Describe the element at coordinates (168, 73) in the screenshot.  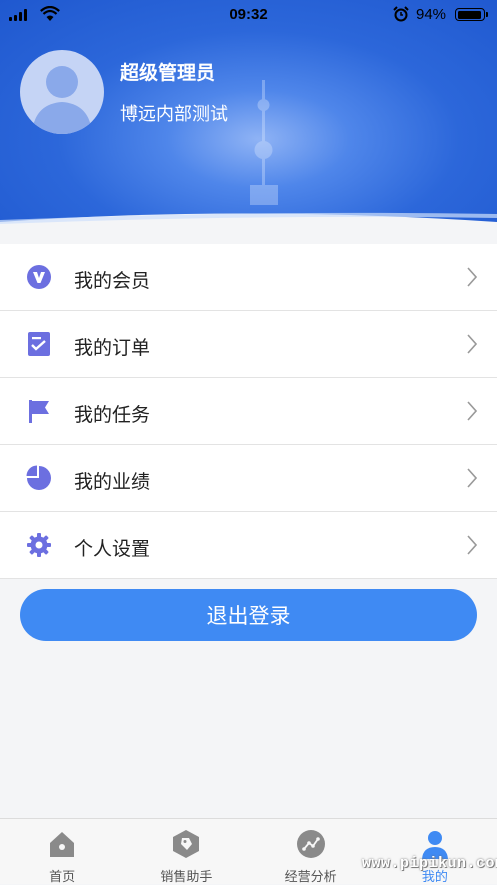
I see `user-name: 超级管理员` at that location.